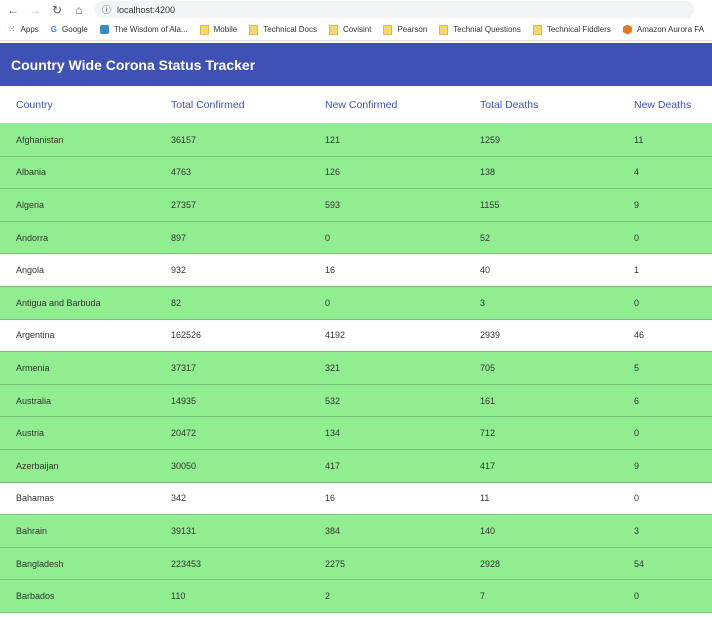 The height and width of the screenshot is (617, 712). Describe the element at coordinates (480, 29) in the screenshot. I see `bookmark-technial-questions: Technial Questions` at that location.